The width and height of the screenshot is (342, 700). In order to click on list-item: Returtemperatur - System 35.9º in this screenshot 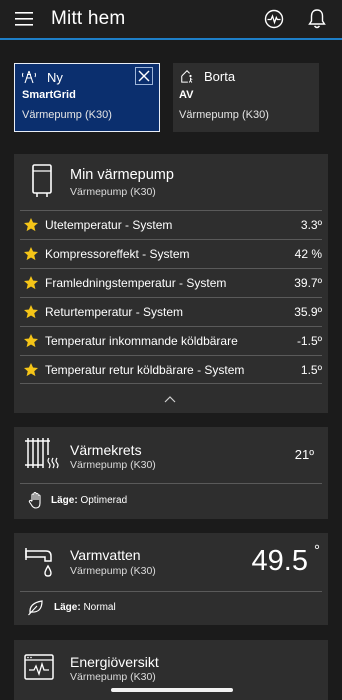, I will do `click(171, 311)`.